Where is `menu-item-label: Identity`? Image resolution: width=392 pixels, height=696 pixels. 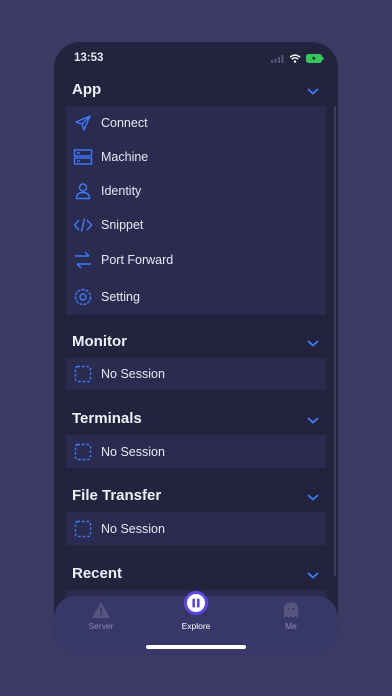 menu-item-label: Identity is located at coordinates (121, 191).